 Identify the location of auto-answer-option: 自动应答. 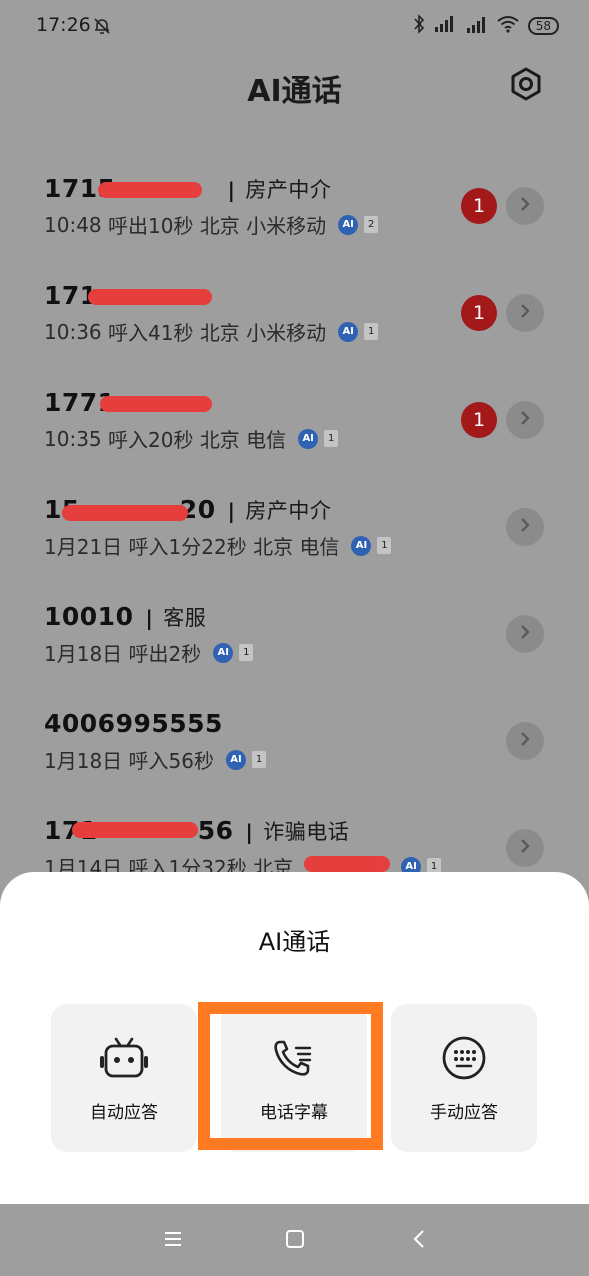
(124, 1078).